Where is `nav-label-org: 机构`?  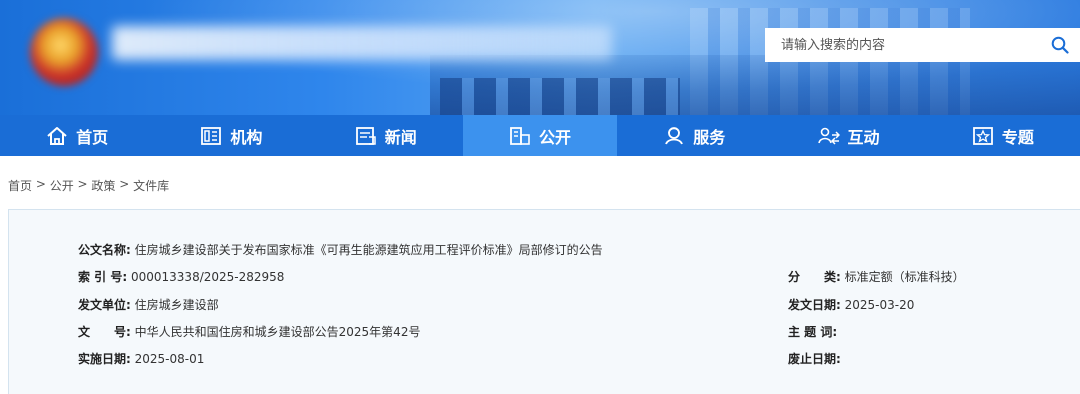
nav-label-org: 机构 is located at coordinates (246, 137).